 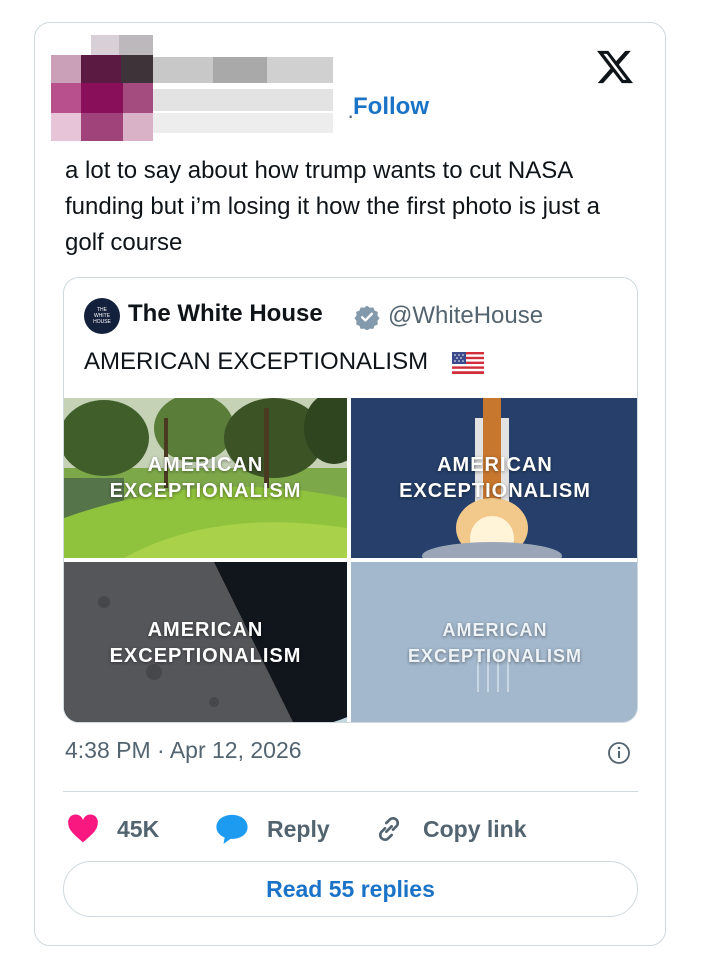 What do you see at coordinates (619, 753) in the screenshot?
I see `info-icon` at bounding box center [619, 753].